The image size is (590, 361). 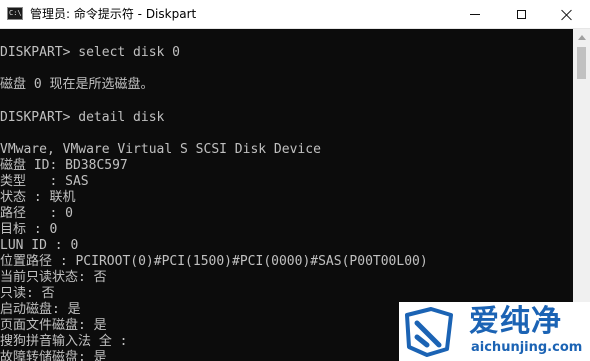 What do you see at coordinates (40, 309) in the screenshot?
I see `console-line: 启动磁盘: 是` at bounding box center [40, 309].